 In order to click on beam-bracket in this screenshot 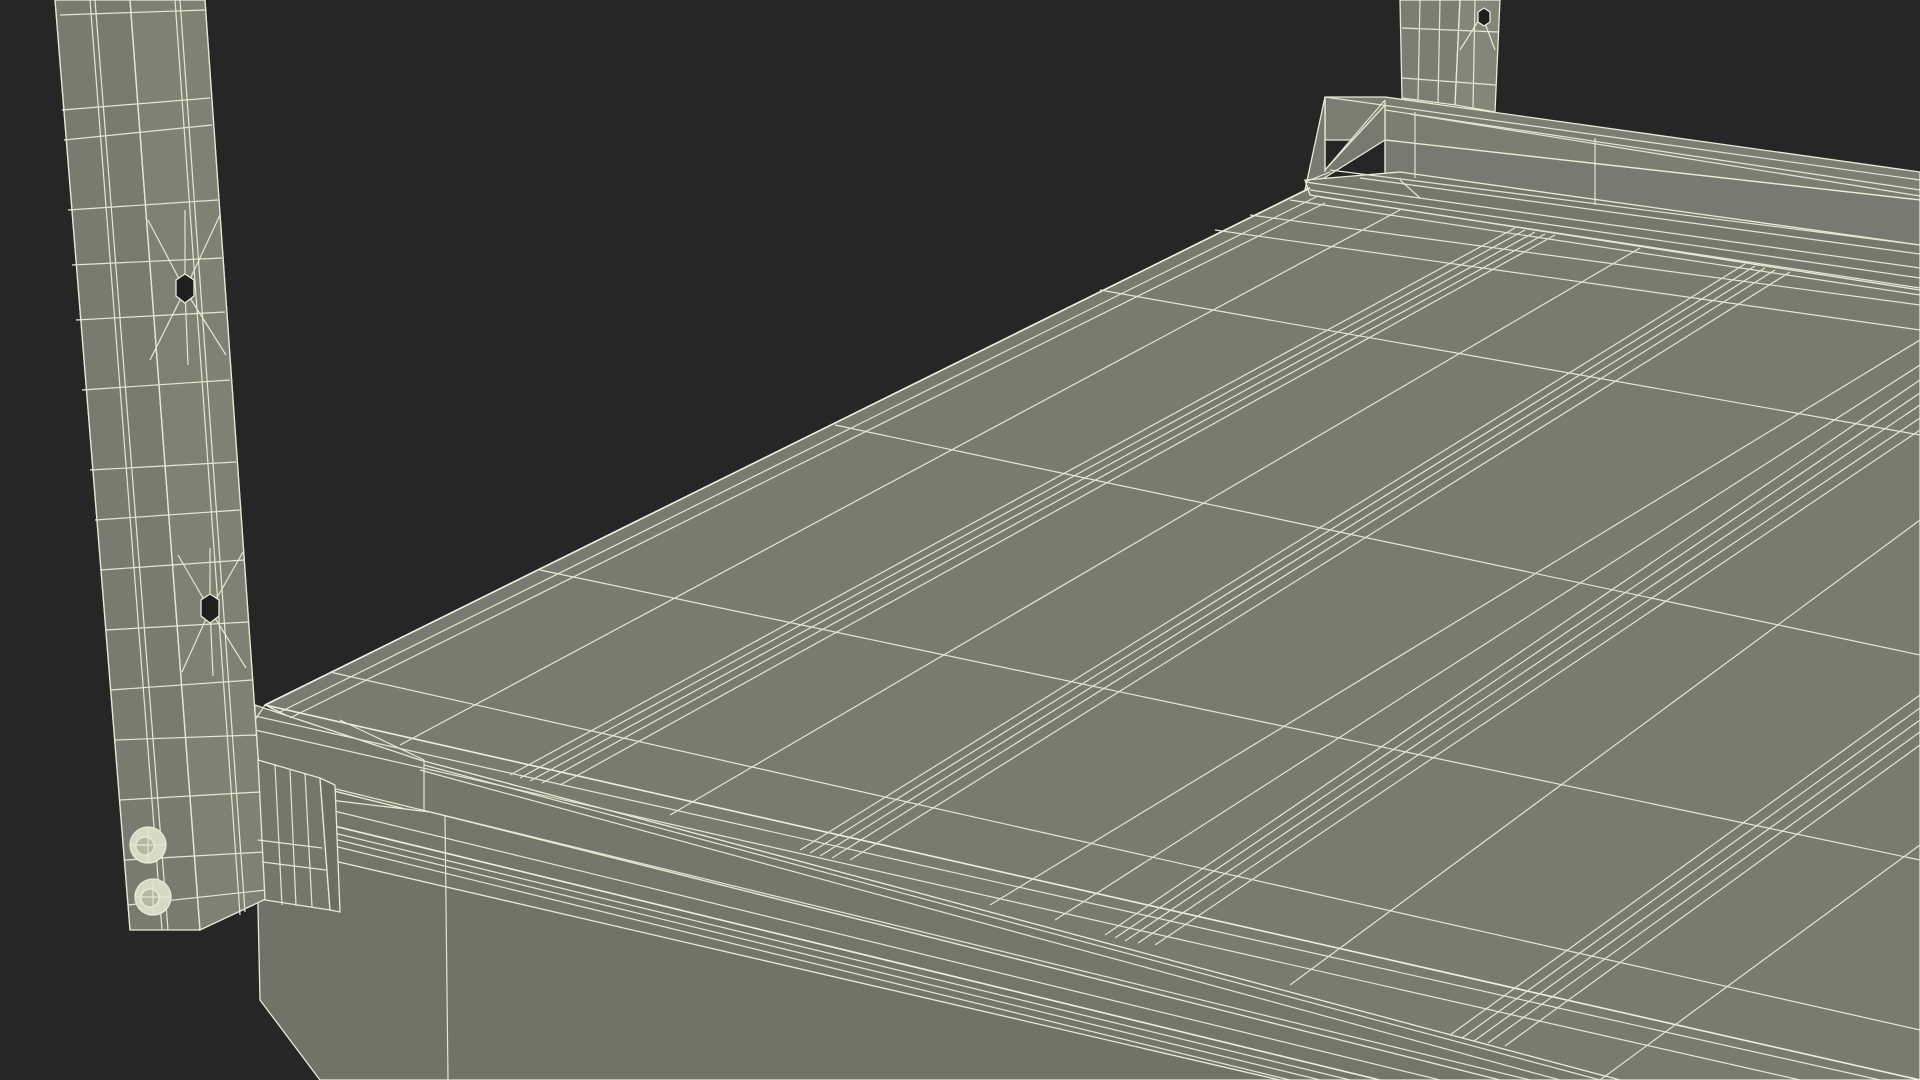, I will do `click(299, 836)`.